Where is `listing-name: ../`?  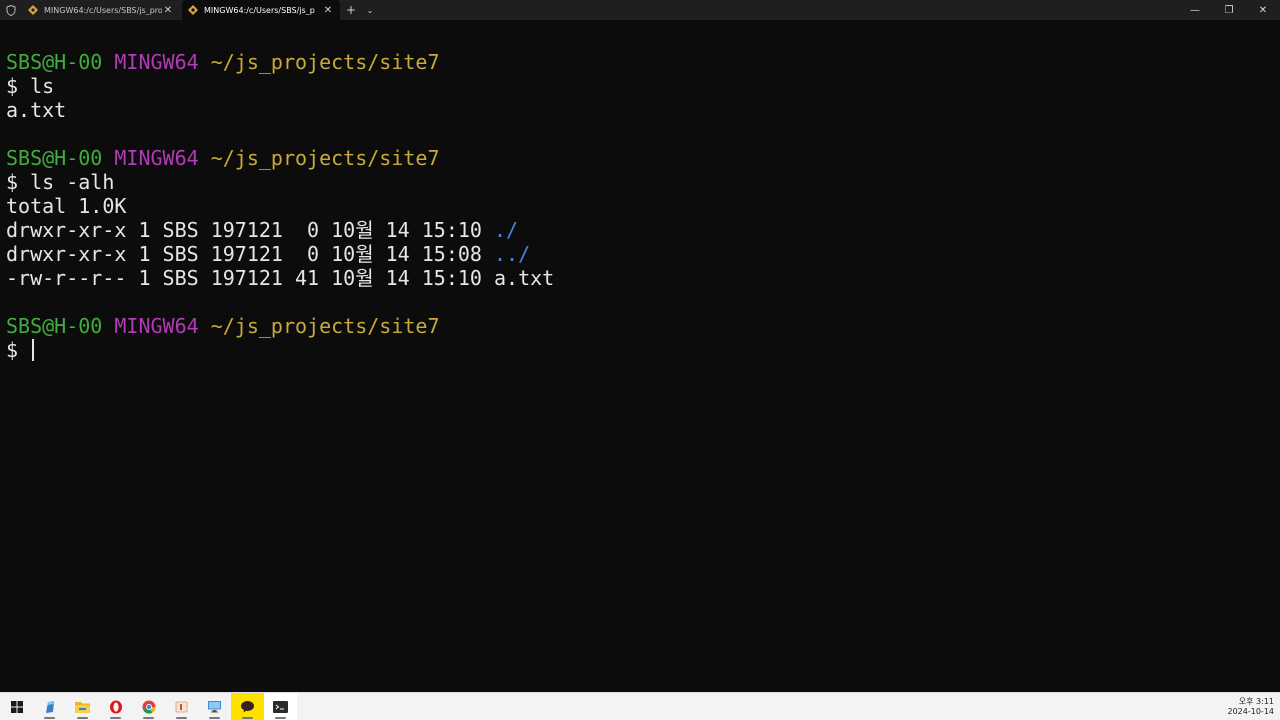
listing-name: ../ is located at coordinates (512, 254).